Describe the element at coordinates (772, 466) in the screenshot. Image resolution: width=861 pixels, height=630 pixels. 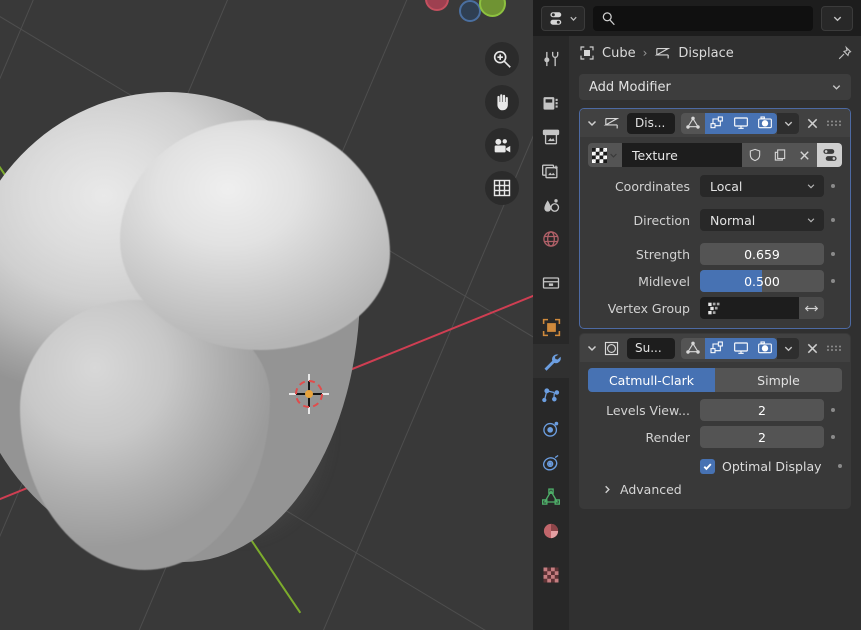
I see `optimal-display-label: Optimal Display` at that location.